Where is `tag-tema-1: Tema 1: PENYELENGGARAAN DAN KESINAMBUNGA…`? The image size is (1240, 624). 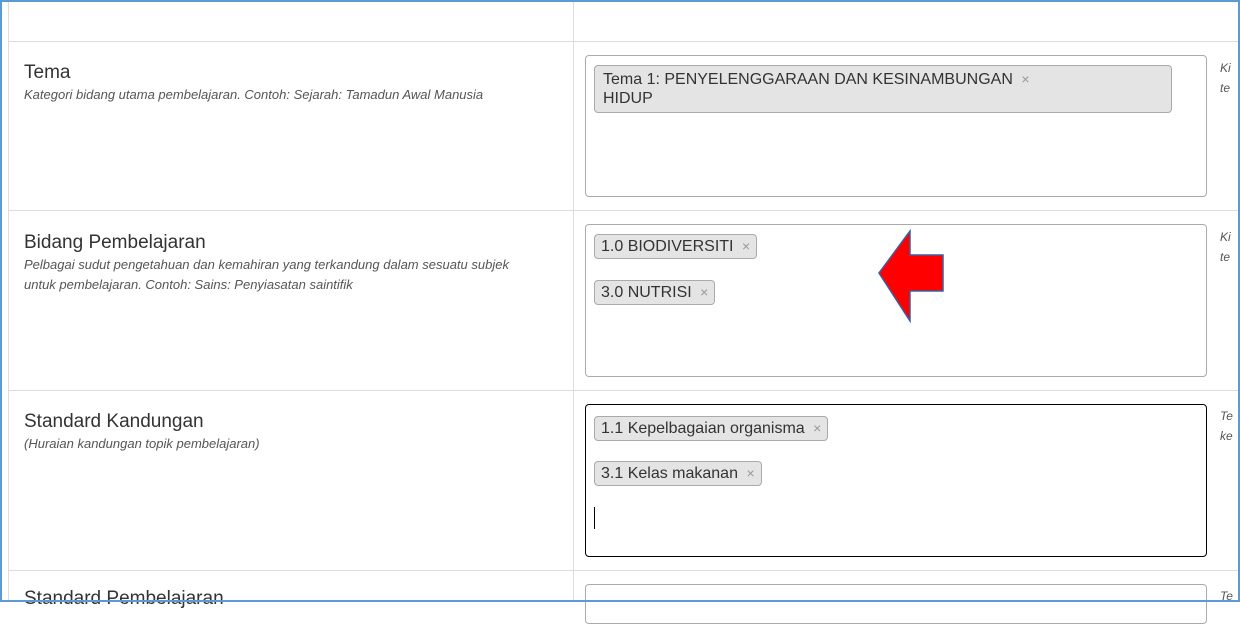 tag-tema-1: Tema 1: PENYELENGGARAAN DAN KESINAMBUNGA… is located at coordinates (883, 89).